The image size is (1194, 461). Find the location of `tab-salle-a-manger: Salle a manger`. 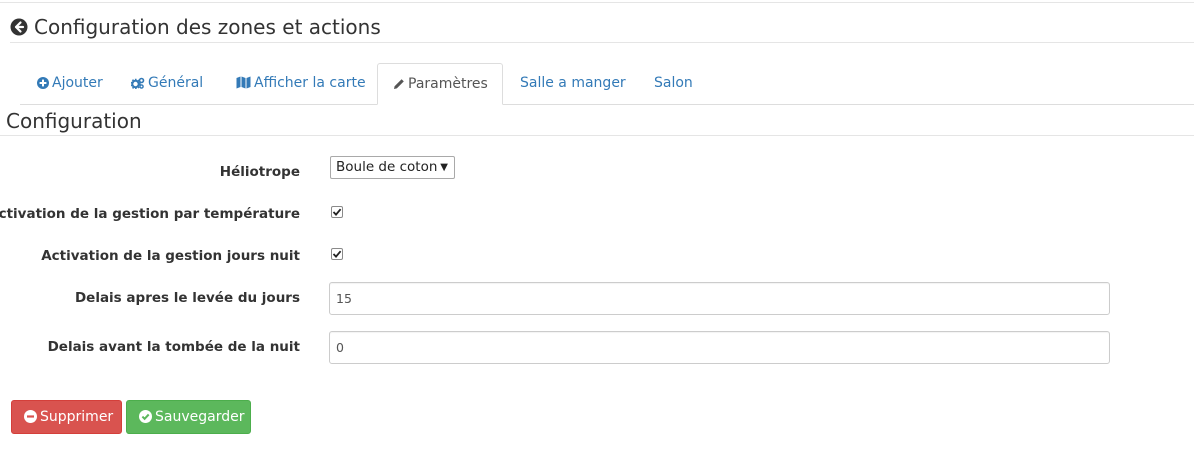

tab-salle-a-manger: Salle a manger is located at coordinates (573, 84).